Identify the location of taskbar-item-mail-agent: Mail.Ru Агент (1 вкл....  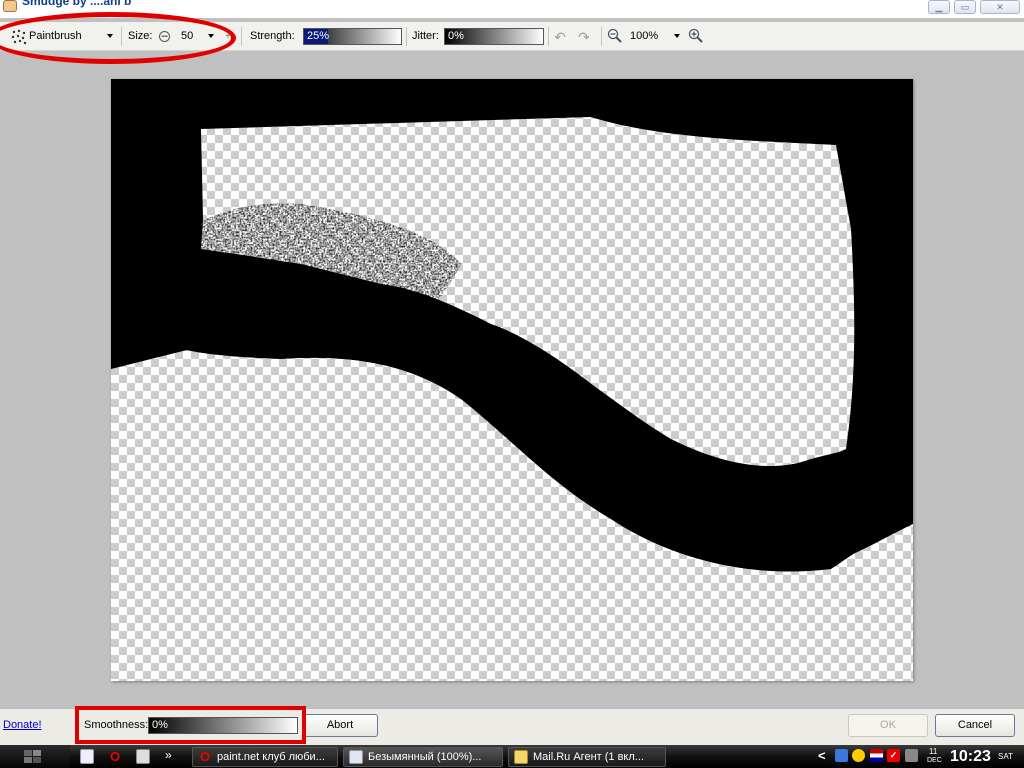
(587, 757).